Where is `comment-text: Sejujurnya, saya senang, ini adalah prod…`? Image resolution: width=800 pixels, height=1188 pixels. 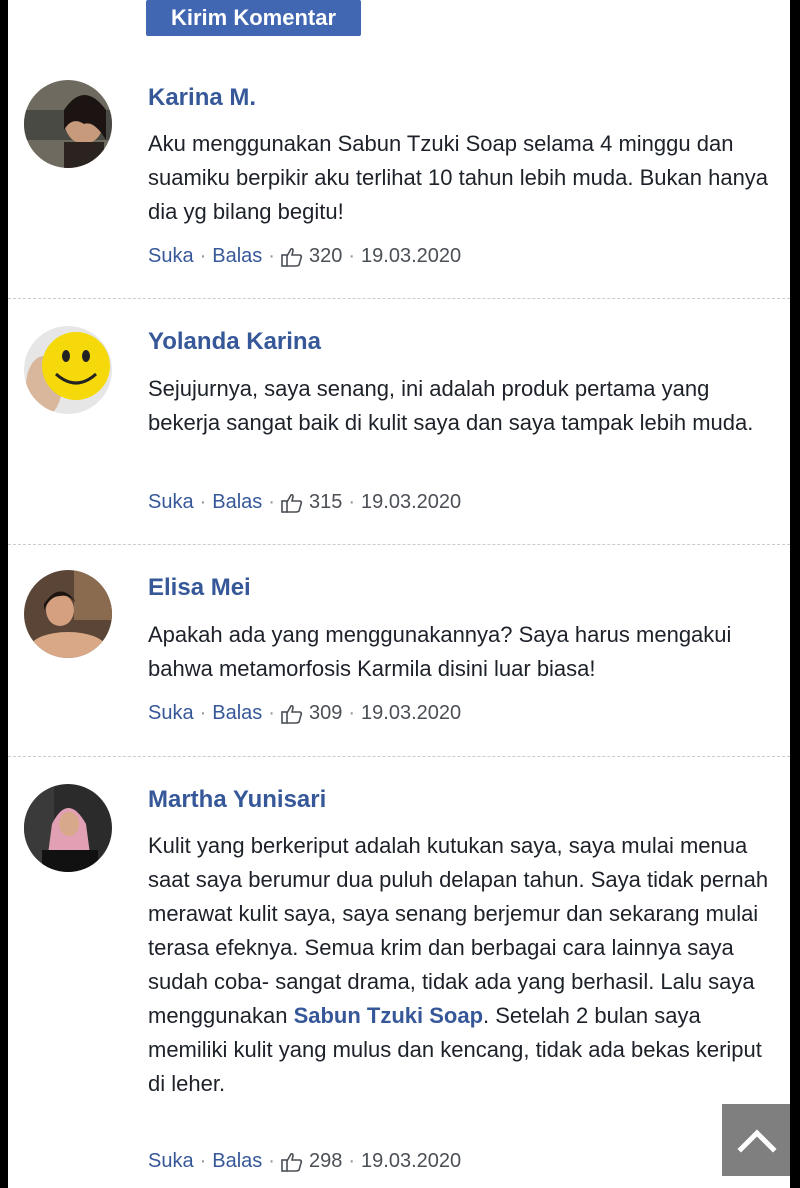
comment-text: Sejujurnya, saya senang, ini adalah prod… is located at coordinates (451, 405).